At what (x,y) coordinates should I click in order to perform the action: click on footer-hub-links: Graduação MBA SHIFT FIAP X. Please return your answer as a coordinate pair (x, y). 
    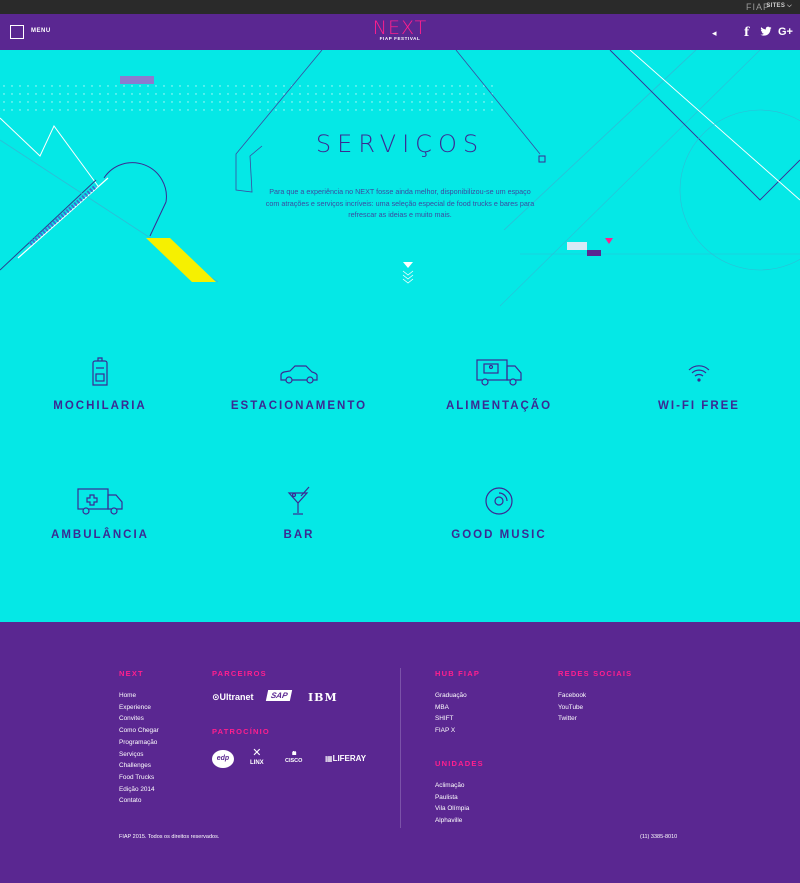
    Looking at the image, I should click on (451, 713).